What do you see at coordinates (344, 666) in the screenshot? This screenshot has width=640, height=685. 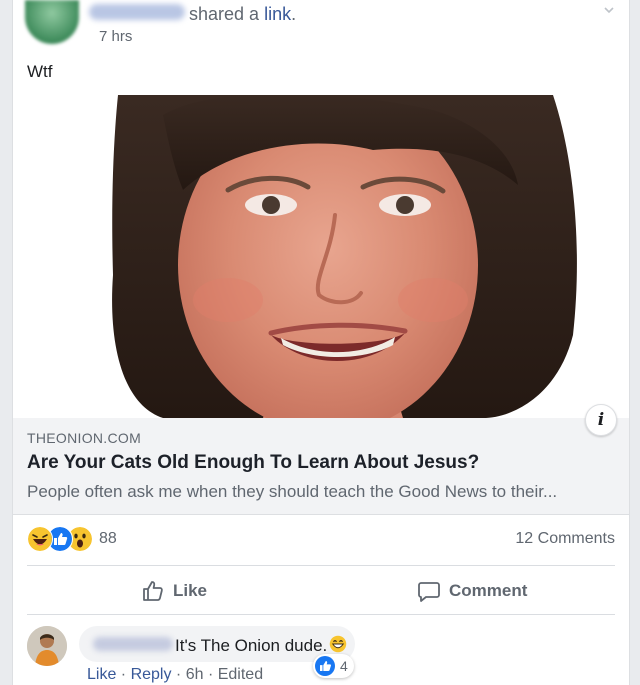 I see `comment-like-count: 4` at bounding box center [344, 666].